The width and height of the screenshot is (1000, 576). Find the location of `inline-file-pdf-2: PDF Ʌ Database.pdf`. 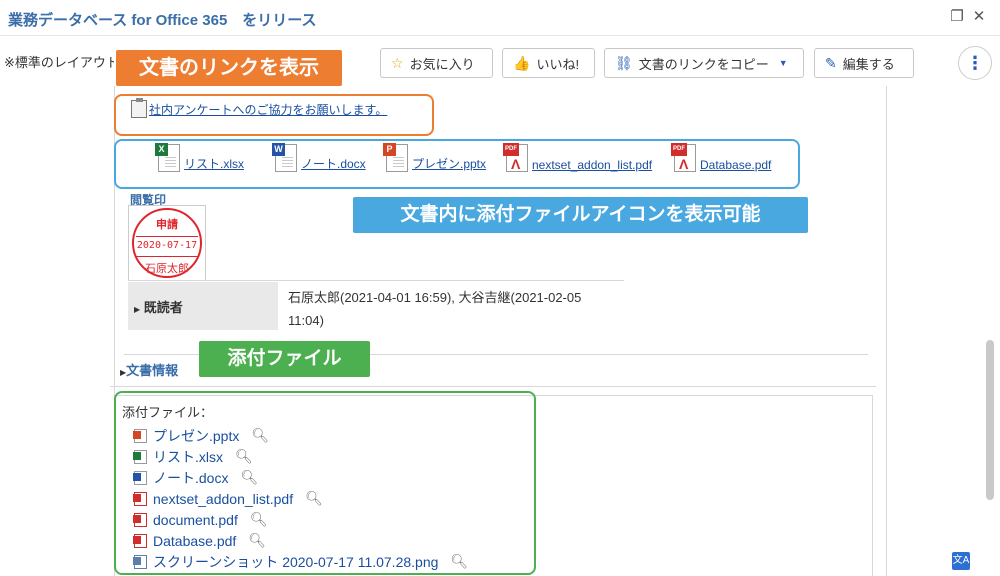

inline-file-pdf-2: PDF Ʌ Database.pdf is located at coordinates (721, 157).